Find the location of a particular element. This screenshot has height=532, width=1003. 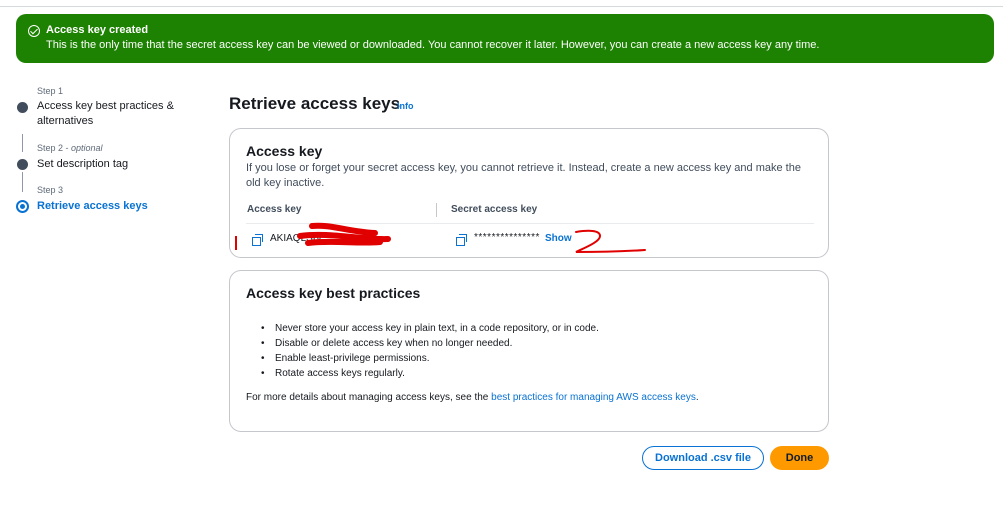

check-circle-icon is located at coordinates (34, 31).